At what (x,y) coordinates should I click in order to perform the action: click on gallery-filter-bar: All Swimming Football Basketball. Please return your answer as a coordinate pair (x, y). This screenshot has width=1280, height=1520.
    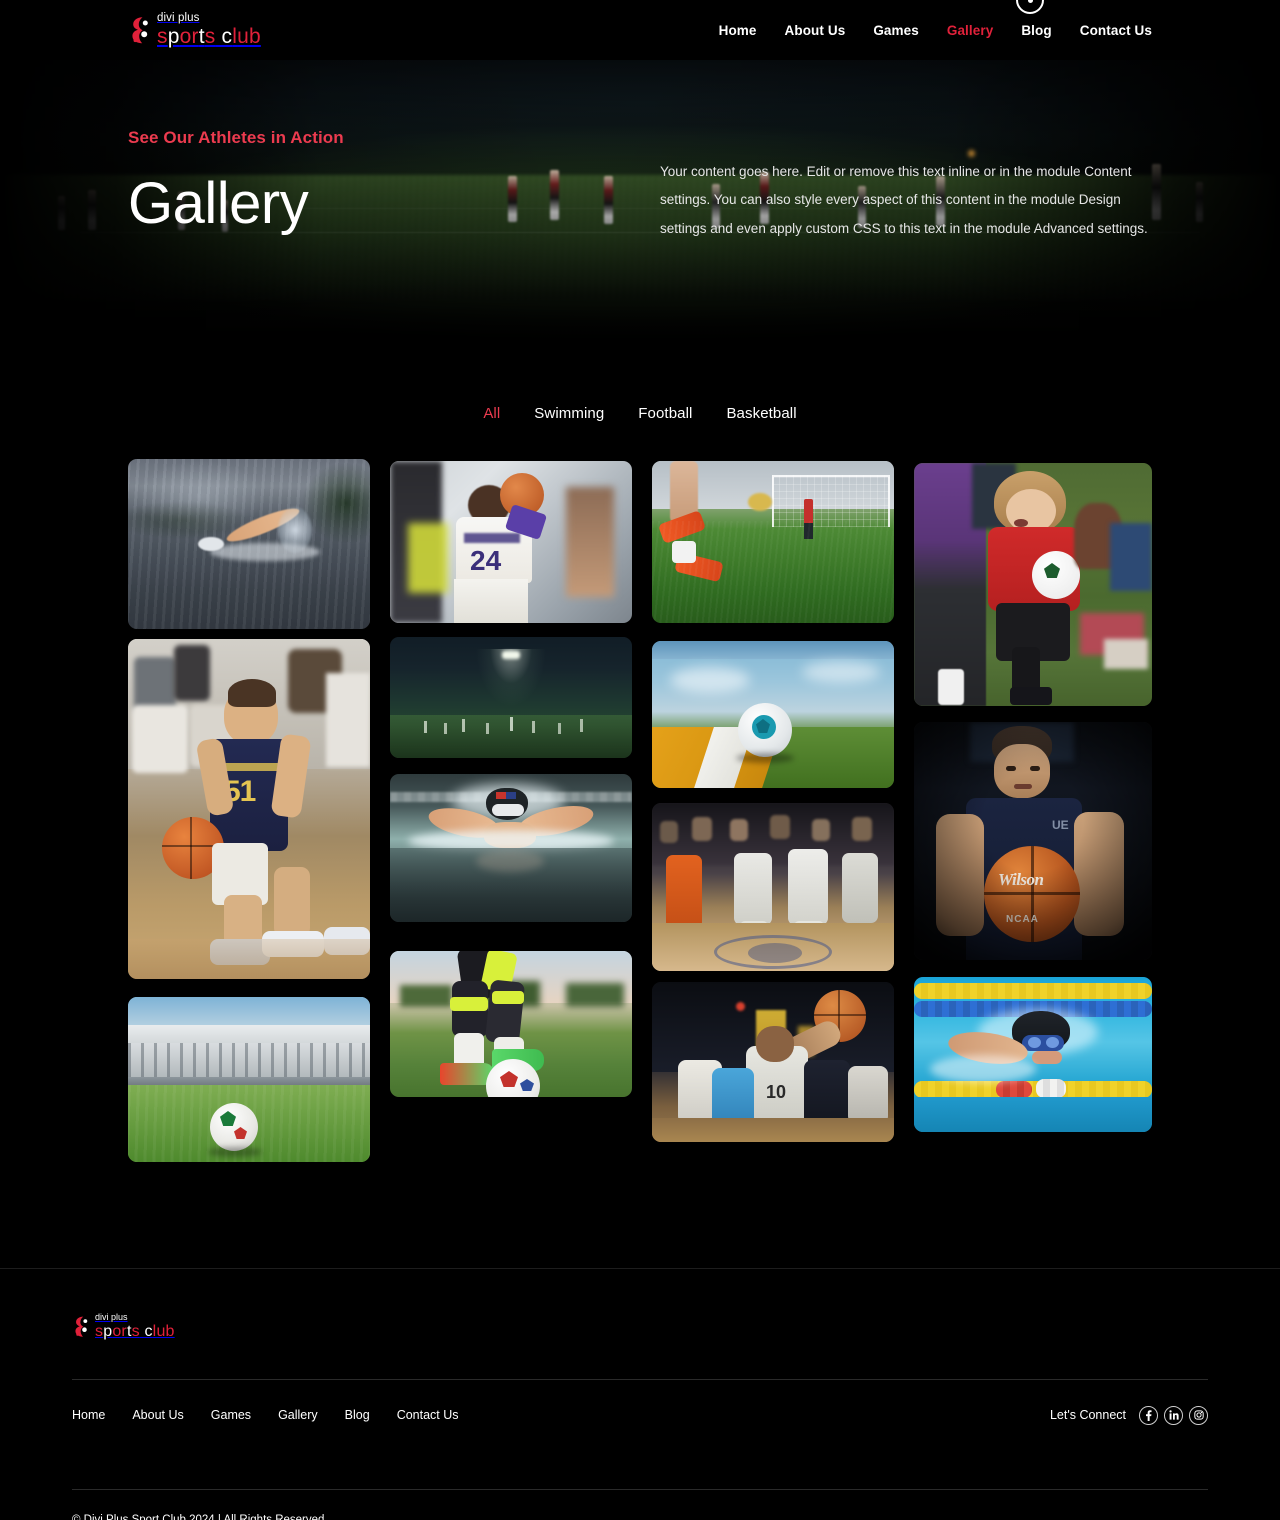
    Looking at the image, I should click on (640, 383).